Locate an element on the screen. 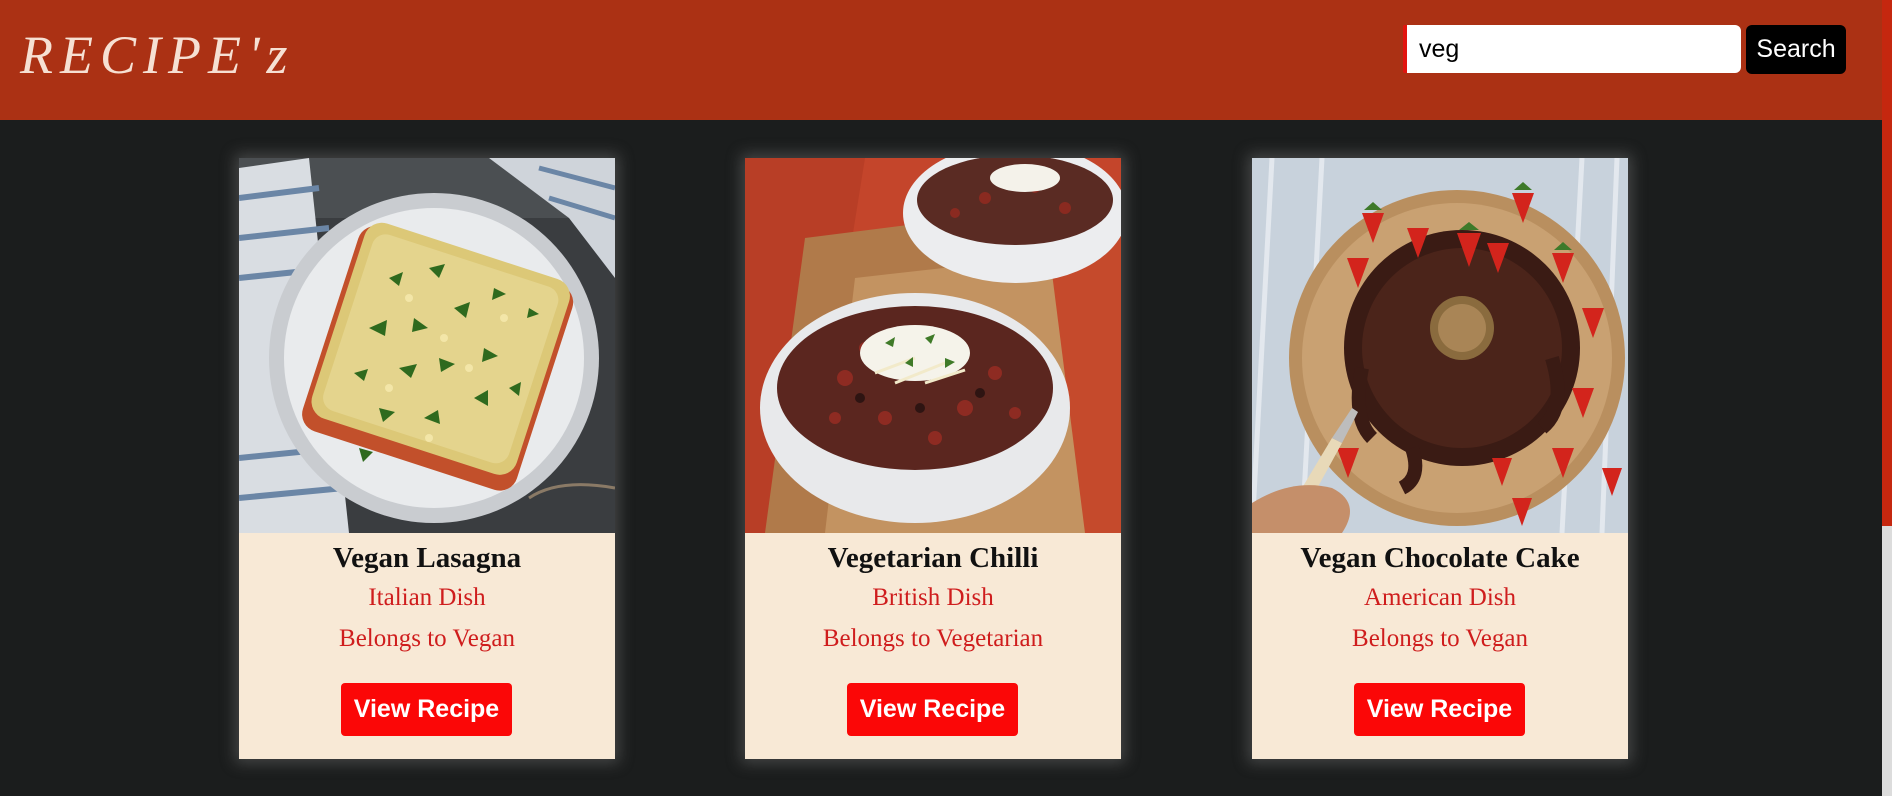 The image size is (1892, 796). search-button: Search is located at coordinates (1796, 49).